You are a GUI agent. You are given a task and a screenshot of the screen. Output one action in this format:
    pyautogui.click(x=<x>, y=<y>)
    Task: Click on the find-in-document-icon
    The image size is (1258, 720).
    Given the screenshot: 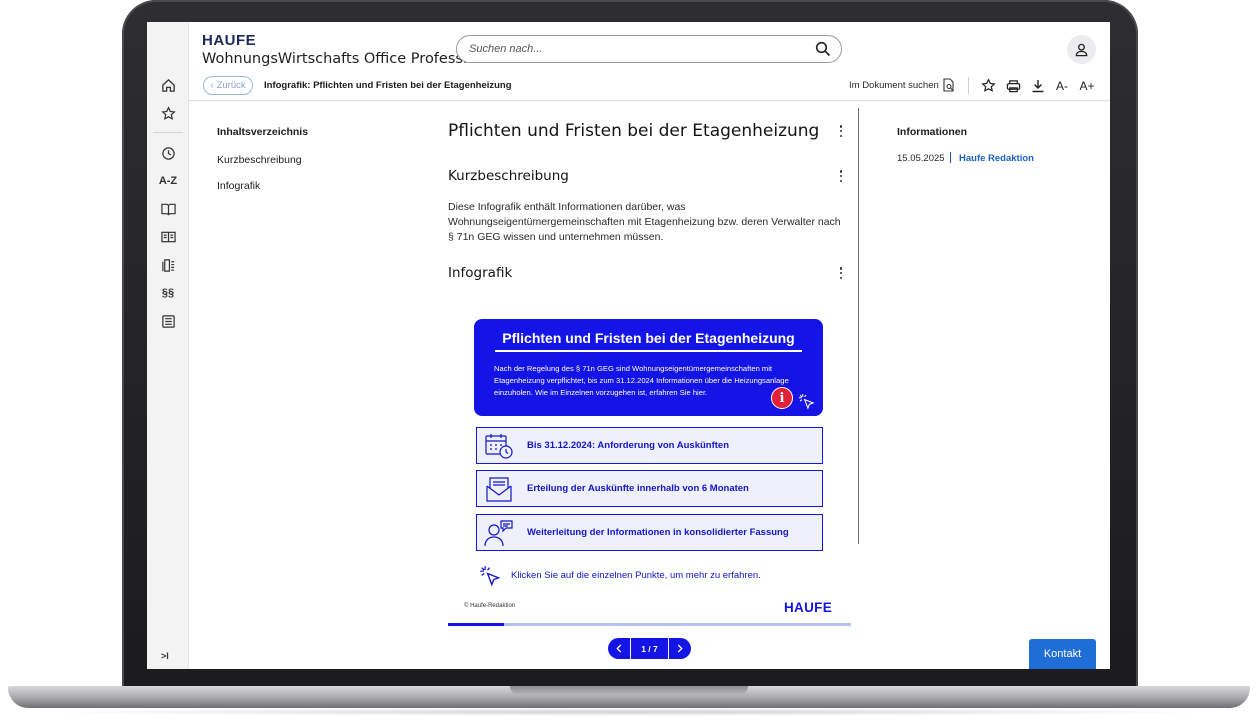 What is the action you would take?
    pyautogui.click(x=949, y=87)
    